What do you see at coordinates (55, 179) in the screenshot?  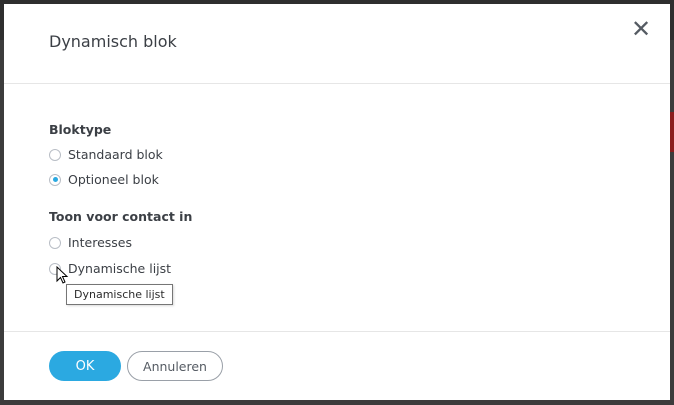 I see `radio-optional-block-circle` at bounding box center [55, 179].